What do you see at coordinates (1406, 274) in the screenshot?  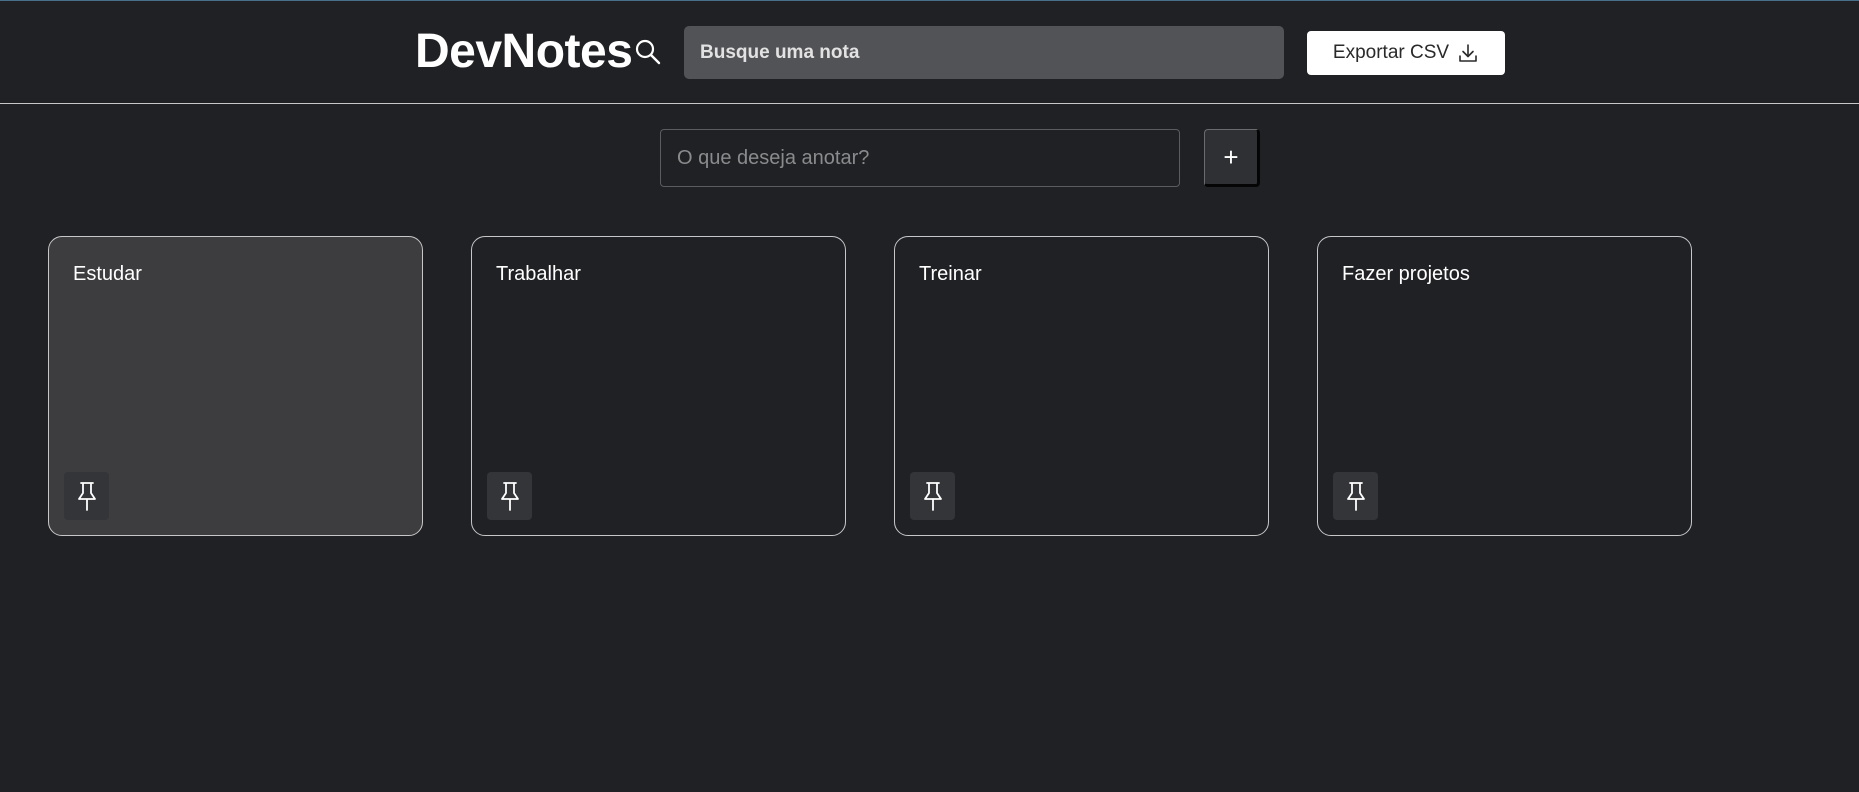 I see `note-title: Fazer projetos` at bounding box center [1406, 274].